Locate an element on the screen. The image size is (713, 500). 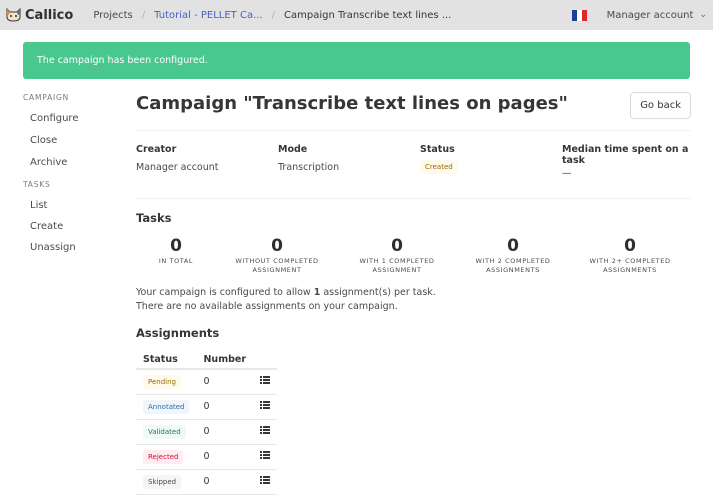
table-row: Rejected 0 is located at coordinates (207, 457).